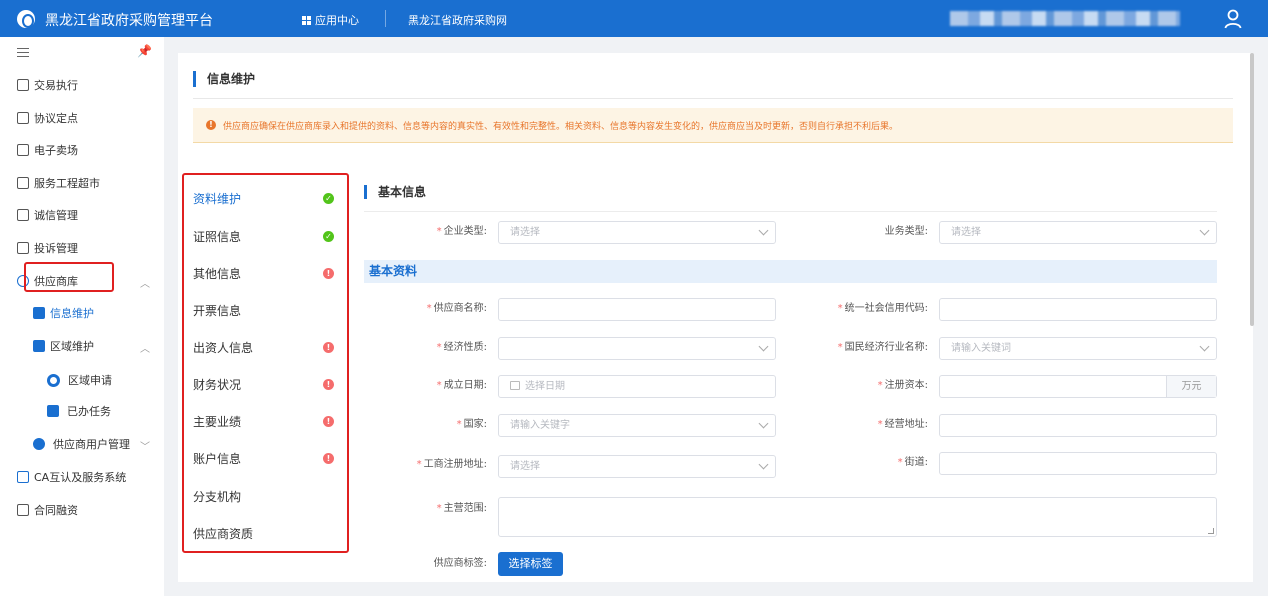 Image resolution: width=1268 pixels, height=596 pixels. Describe the element at coordinates (23, 510) in the screenshot. I see `contract-icon` at that location.